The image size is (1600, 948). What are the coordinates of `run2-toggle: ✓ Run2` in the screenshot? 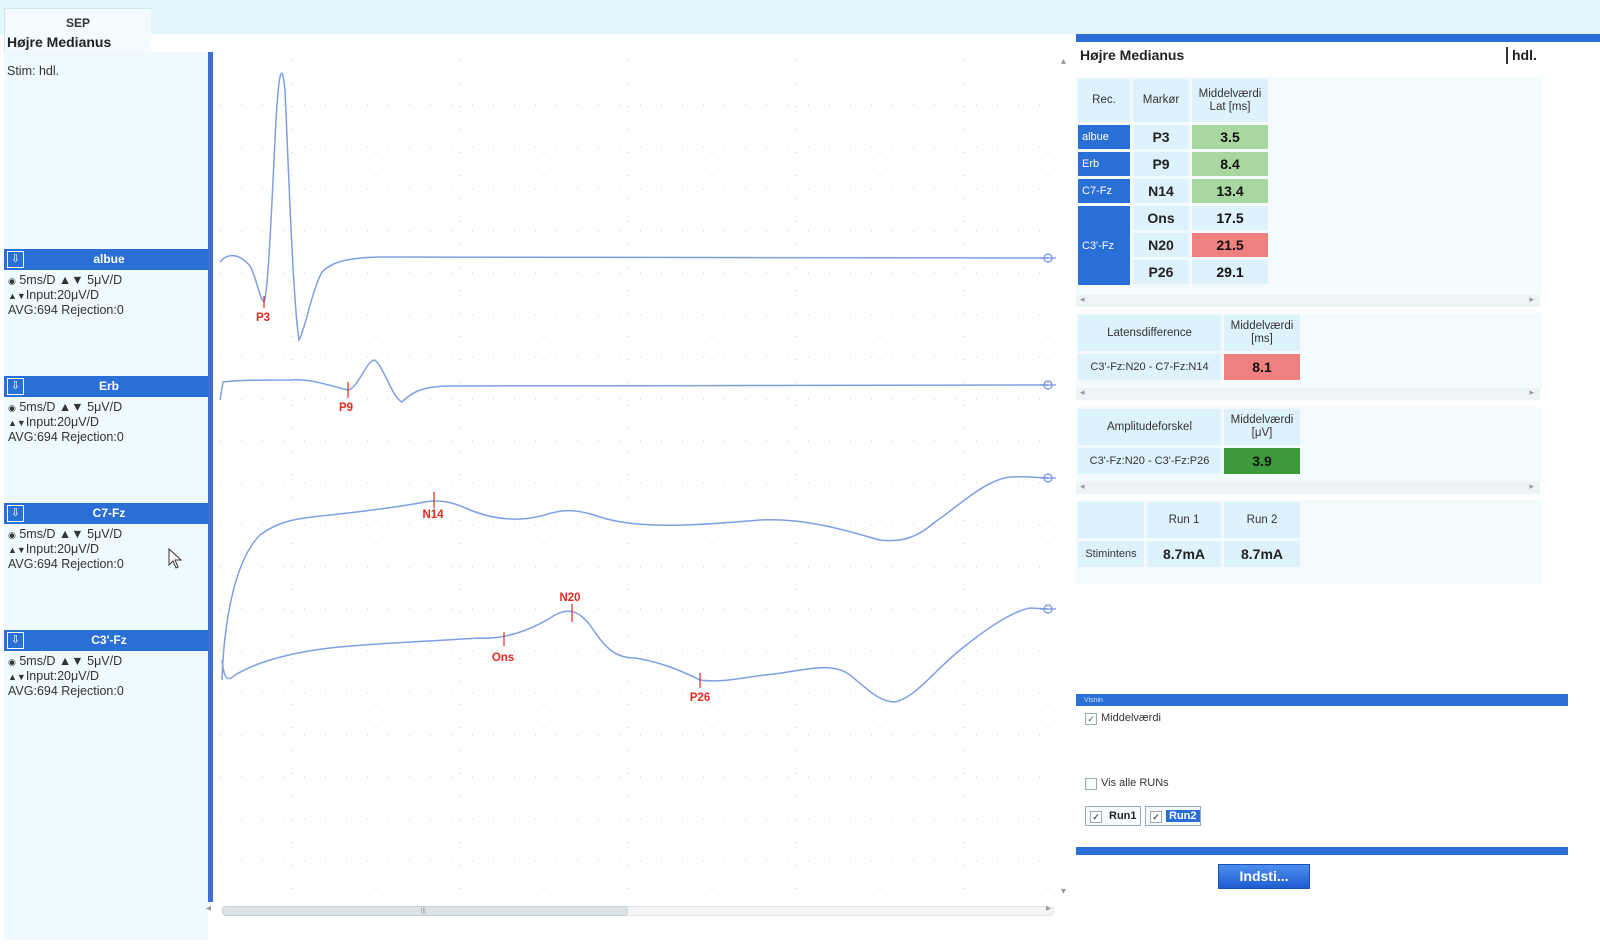 It's located at (1173, 816).